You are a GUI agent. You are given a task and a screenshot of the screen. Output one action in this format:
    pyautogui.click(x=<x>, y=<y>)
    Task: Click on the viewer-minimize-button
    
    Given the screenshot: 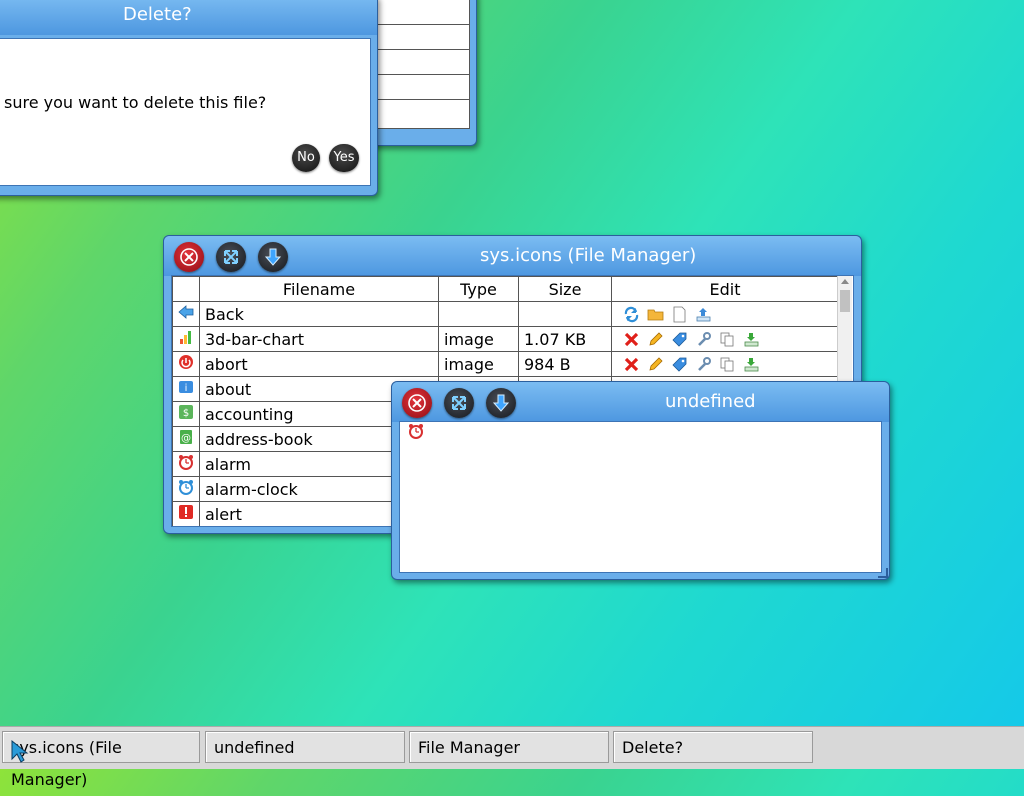 What is the action you would take?
    pyautogui.click(x=501, y=403)
    